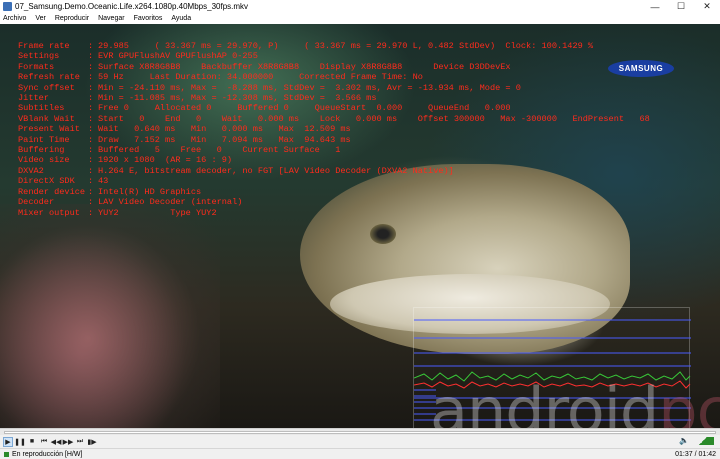 Image resolution: width=720 pixels, height=459 pixels. I want to click on menu-archivo: Archivo, so click(14, 18).